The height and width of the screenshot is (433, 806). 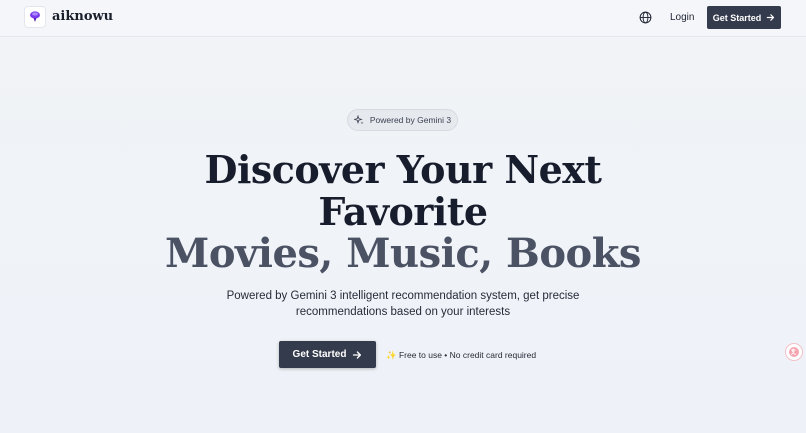 What do you see at coordinates (403, 312) in the screenshot?
I see `hero-subtitle-line-2: recommendations based on your interests` at bounding box center [403, 312].